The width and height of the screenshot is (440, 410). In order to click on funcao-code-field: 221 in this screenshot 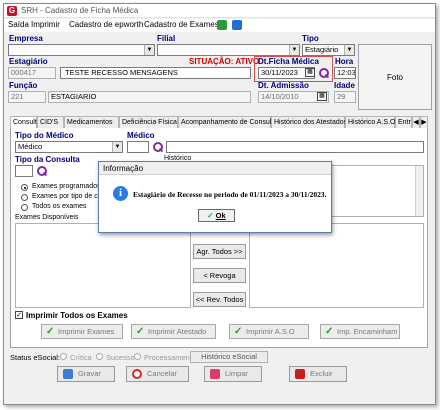, I will do `click(27, 97)`.